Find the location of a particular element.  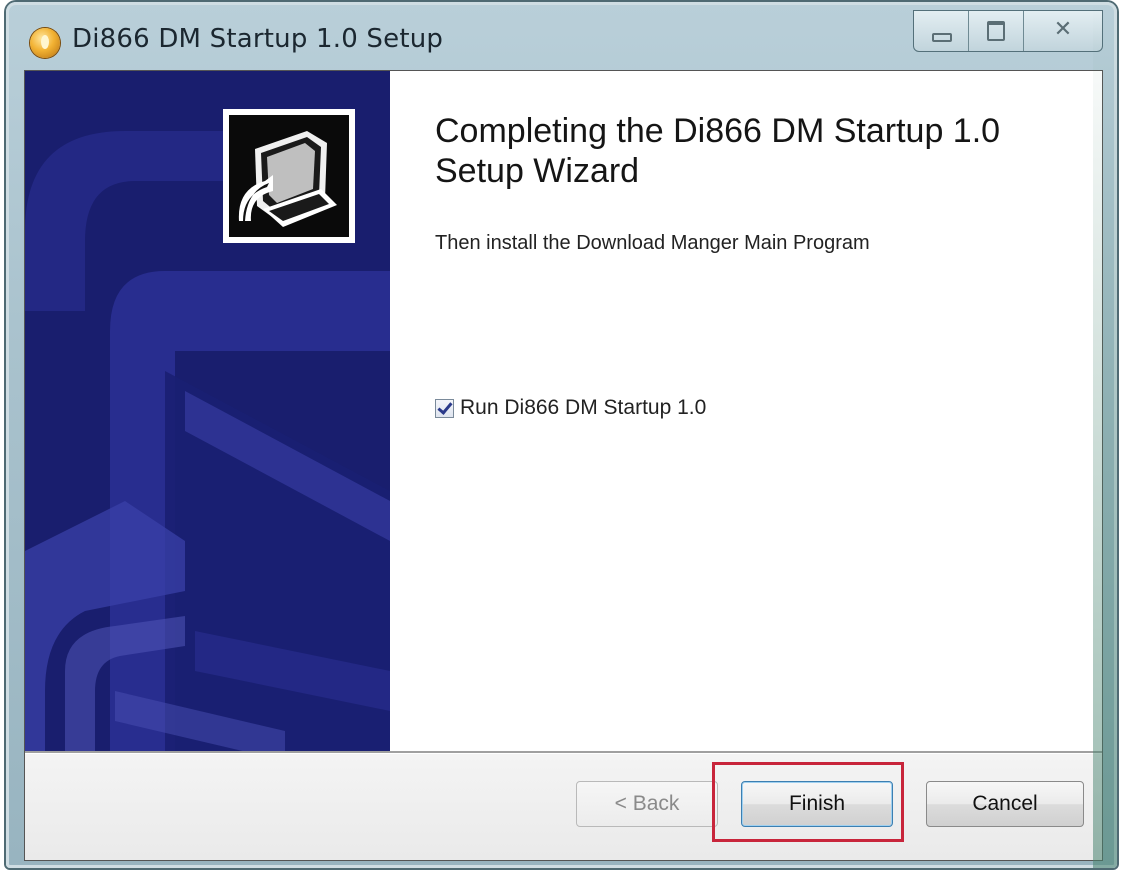

cancel-button: Cancel is located at coordinates (1005, 804).